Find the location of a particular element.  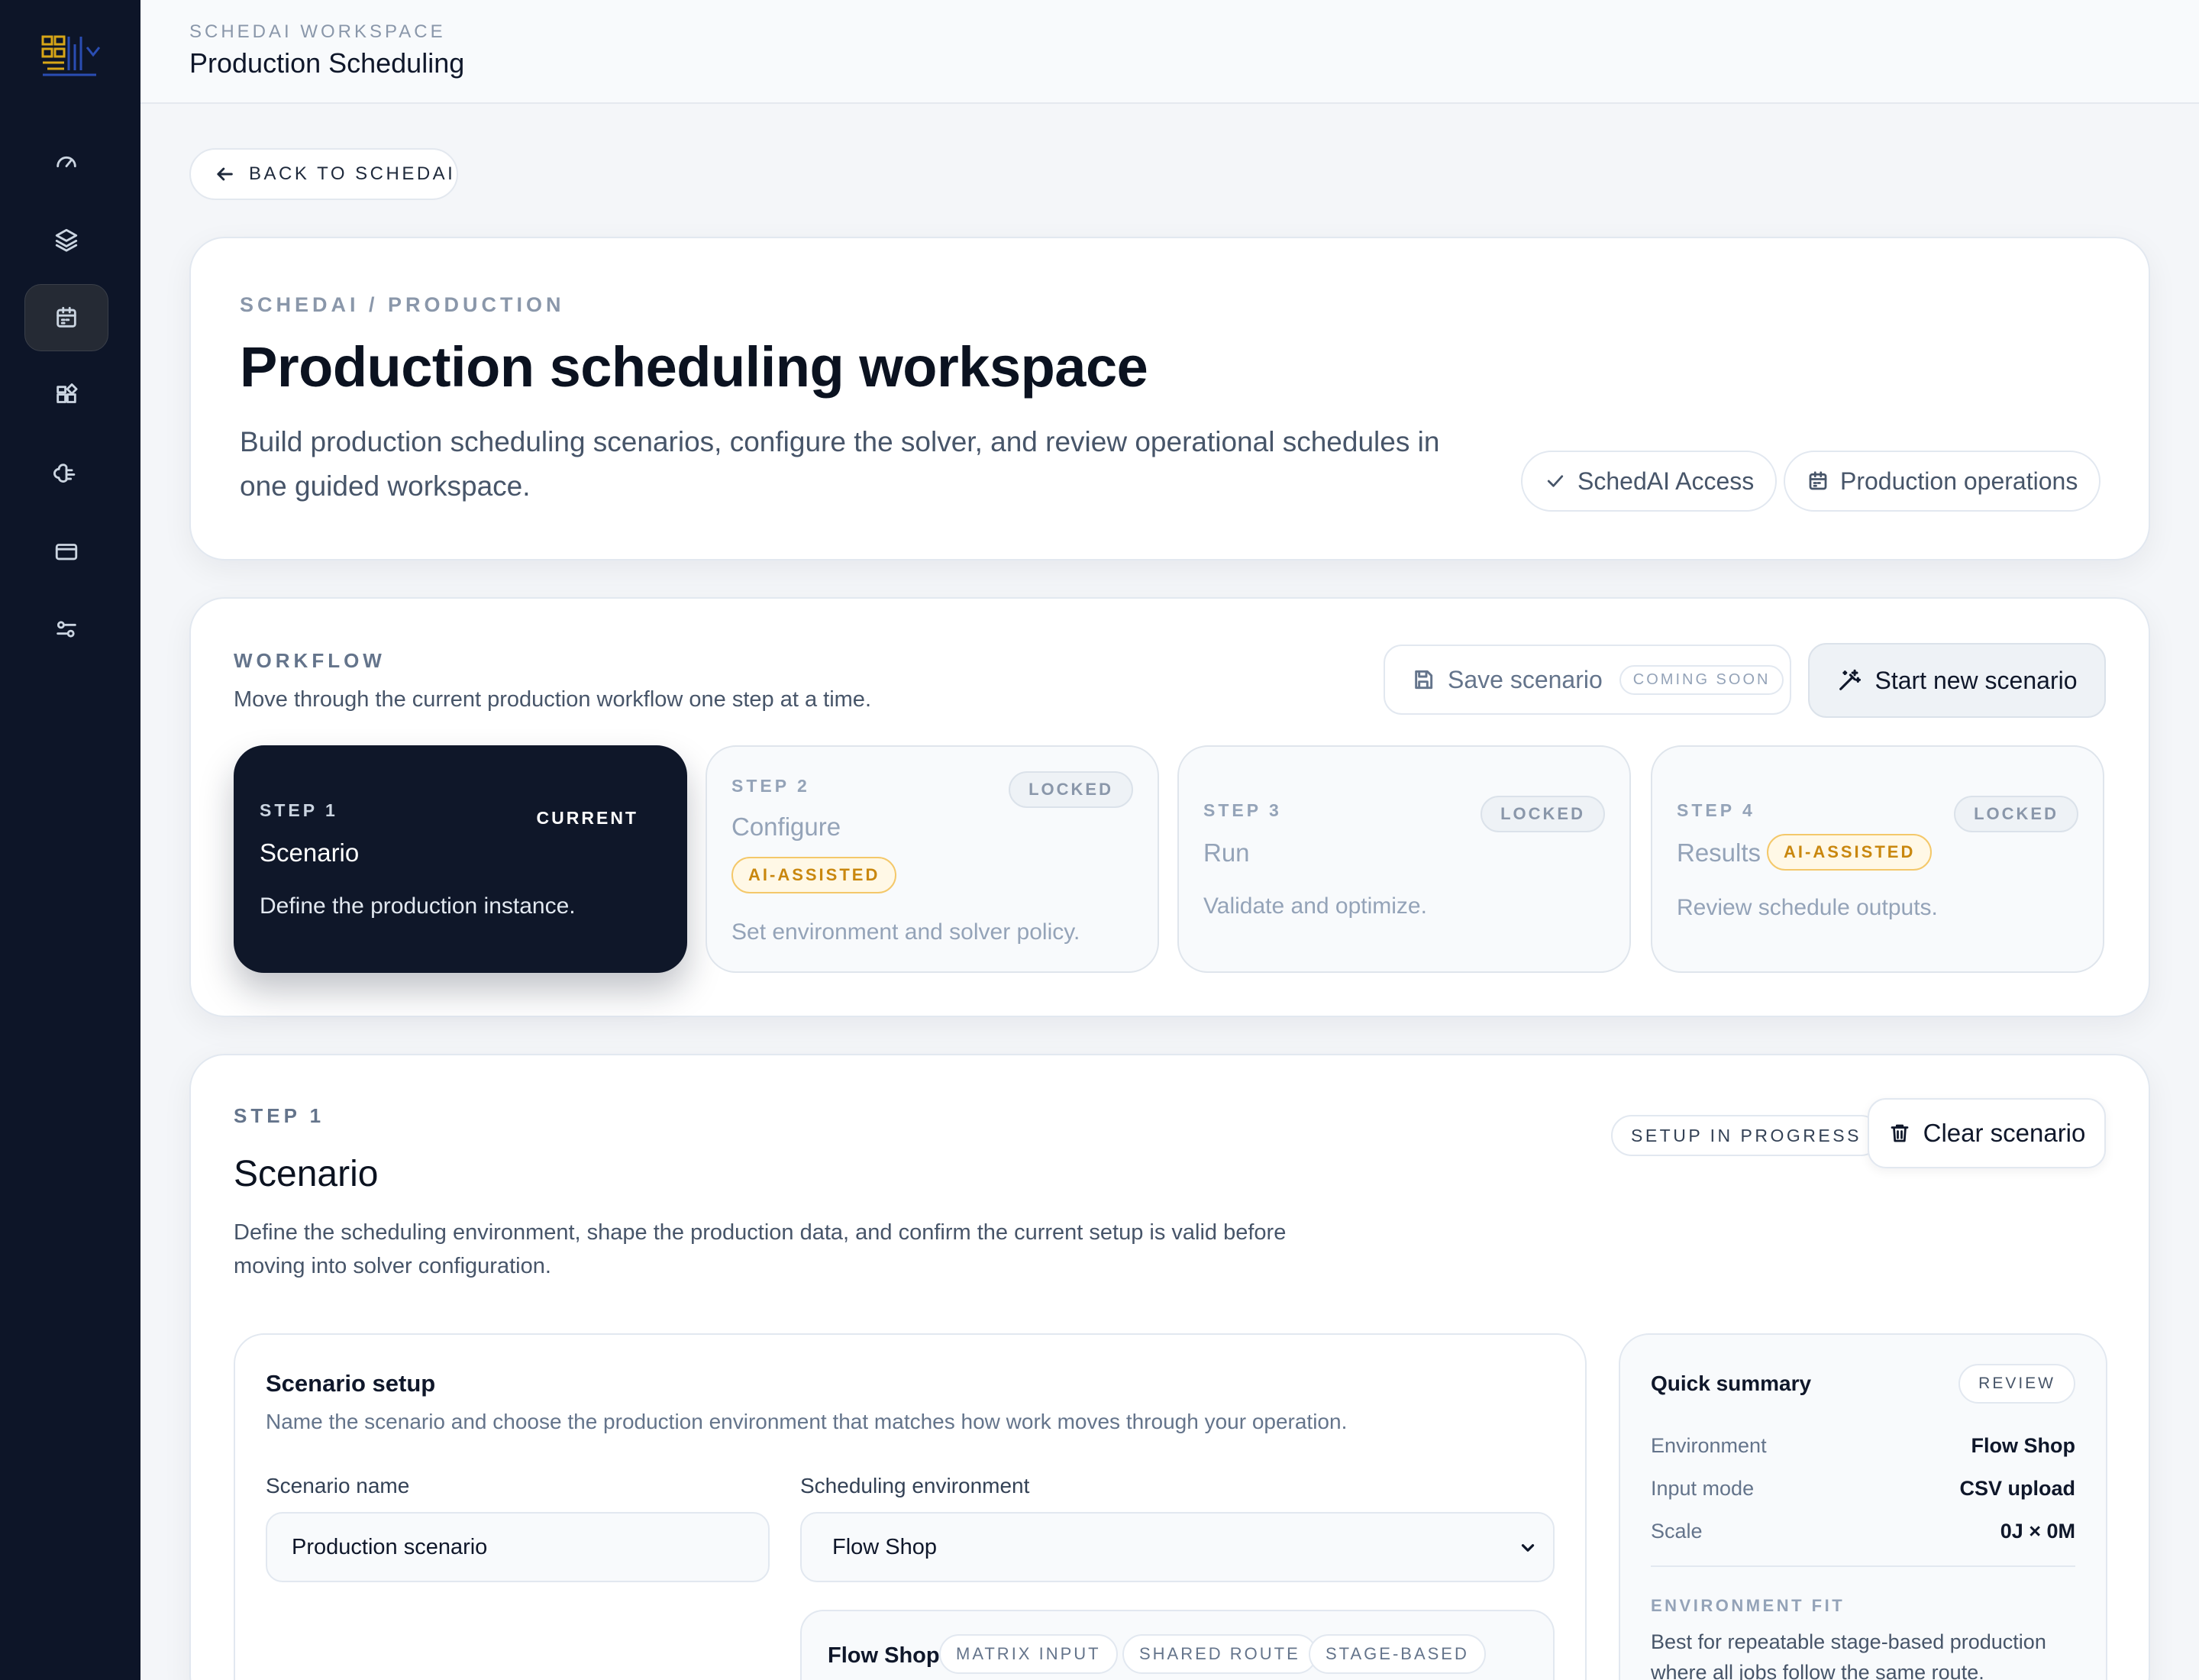

sidebar is located at coordinates (70, 840).